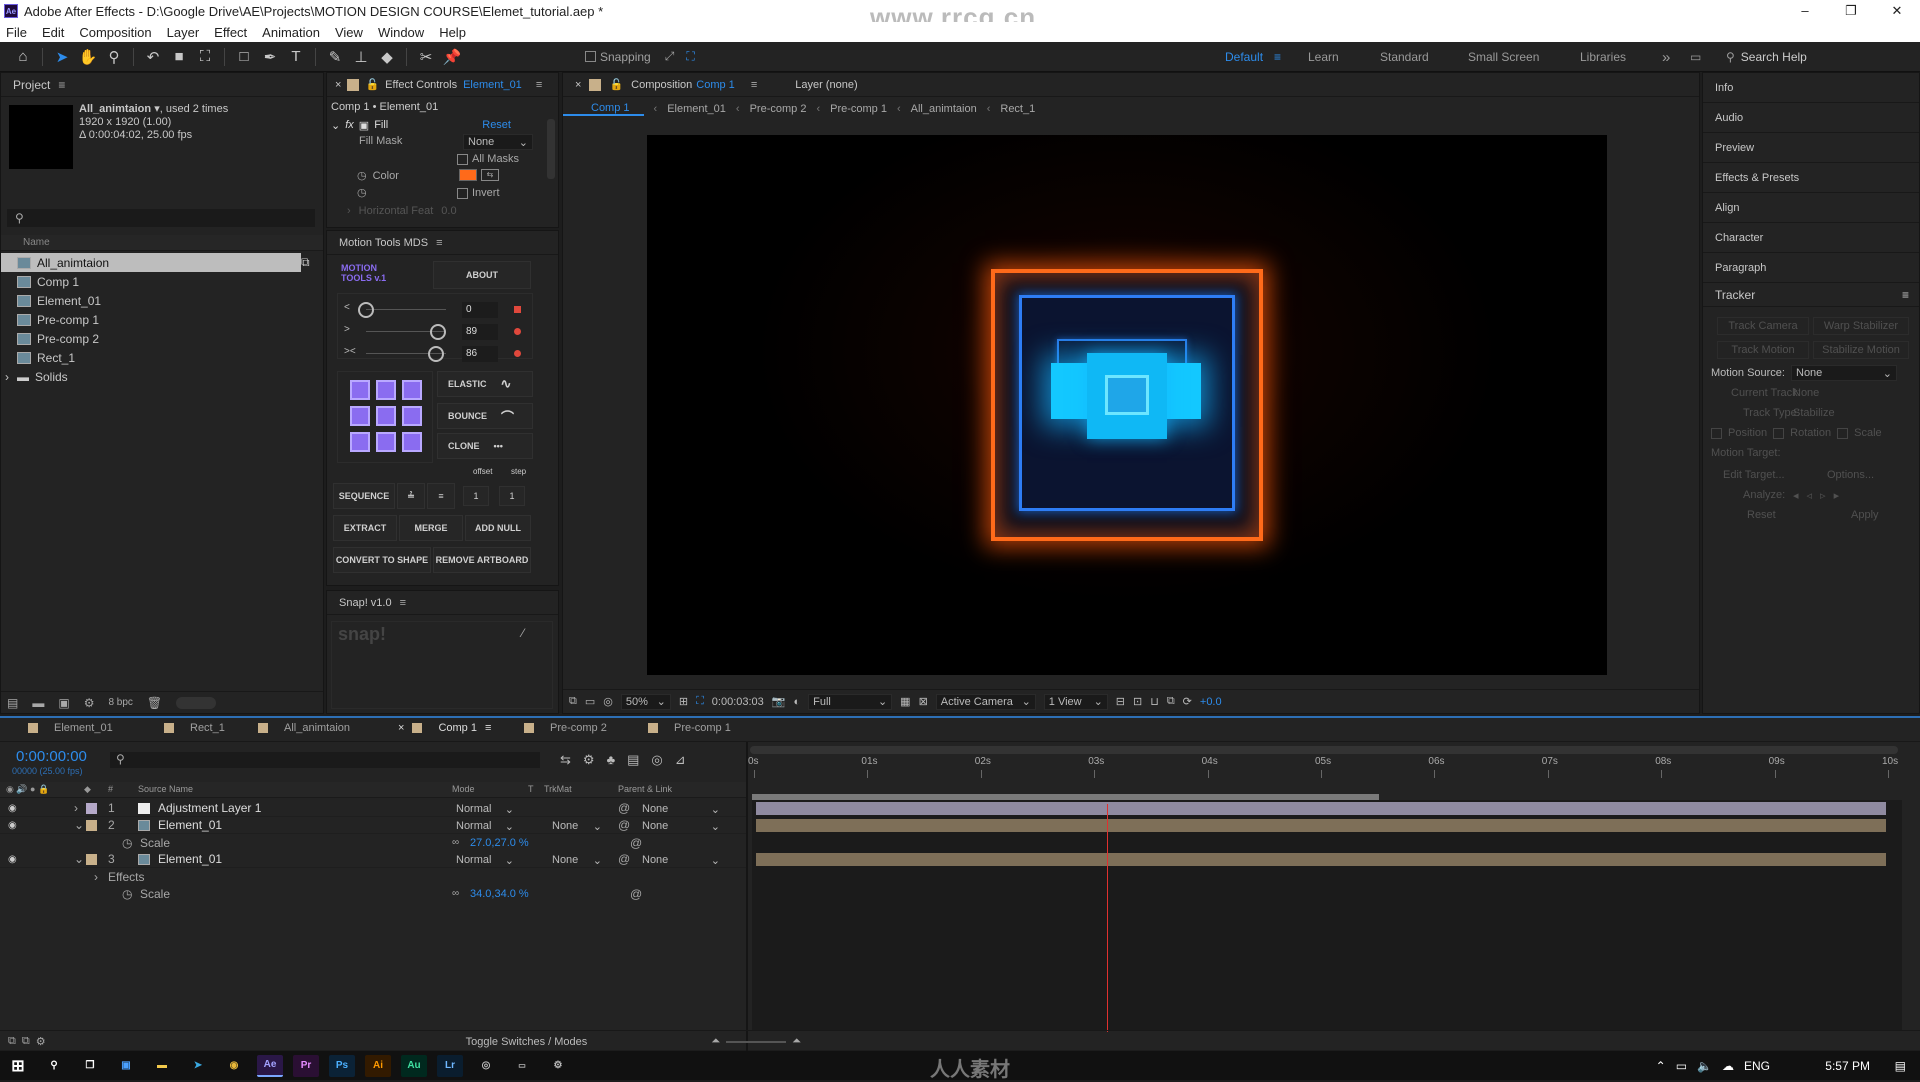  Describe the element at coordinates (88, 57) in the screenshot. I see `hand-tool-icon: ✋` at that location.